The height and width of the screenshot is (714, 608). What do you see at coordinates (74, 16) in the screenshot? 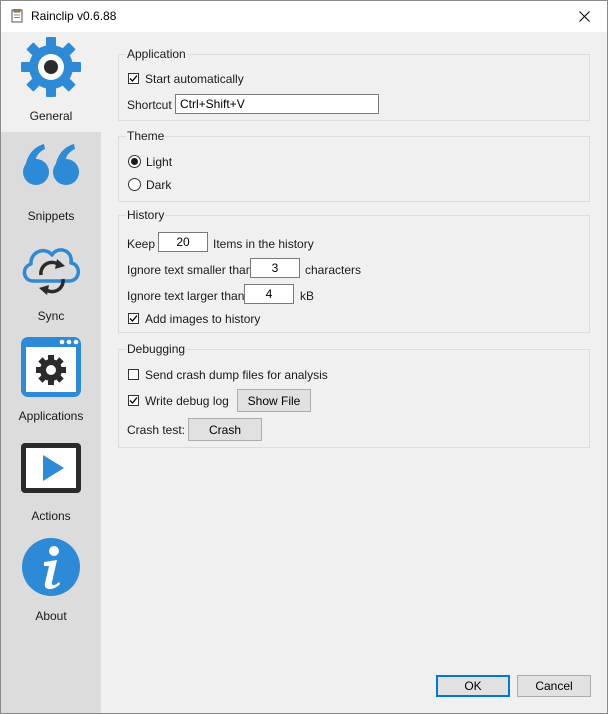
I see `window-title: Rainclip v0.6.88` at bounding box center [74, 16].